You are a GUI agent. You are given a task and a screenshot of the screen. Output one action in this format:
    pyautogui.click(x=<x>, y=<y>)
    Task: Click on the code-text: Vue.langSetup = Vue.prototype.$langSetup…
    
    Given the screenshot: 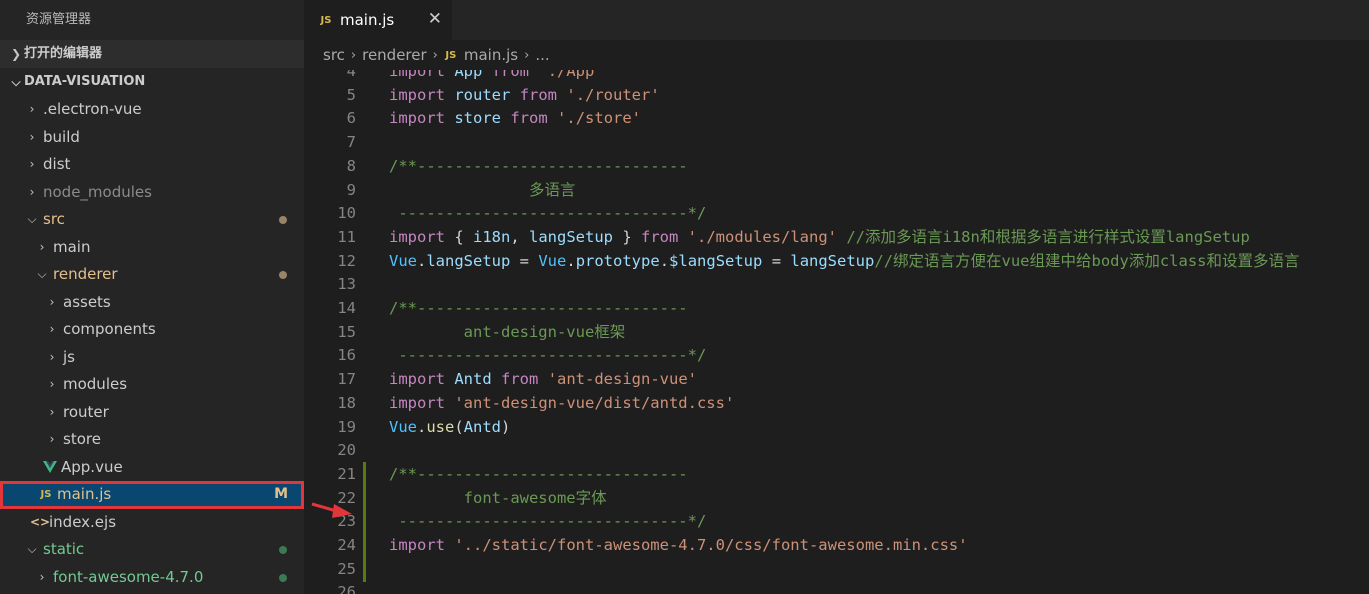 What is the action you would take?
    pyautogui.click(x=844, y=260)
    